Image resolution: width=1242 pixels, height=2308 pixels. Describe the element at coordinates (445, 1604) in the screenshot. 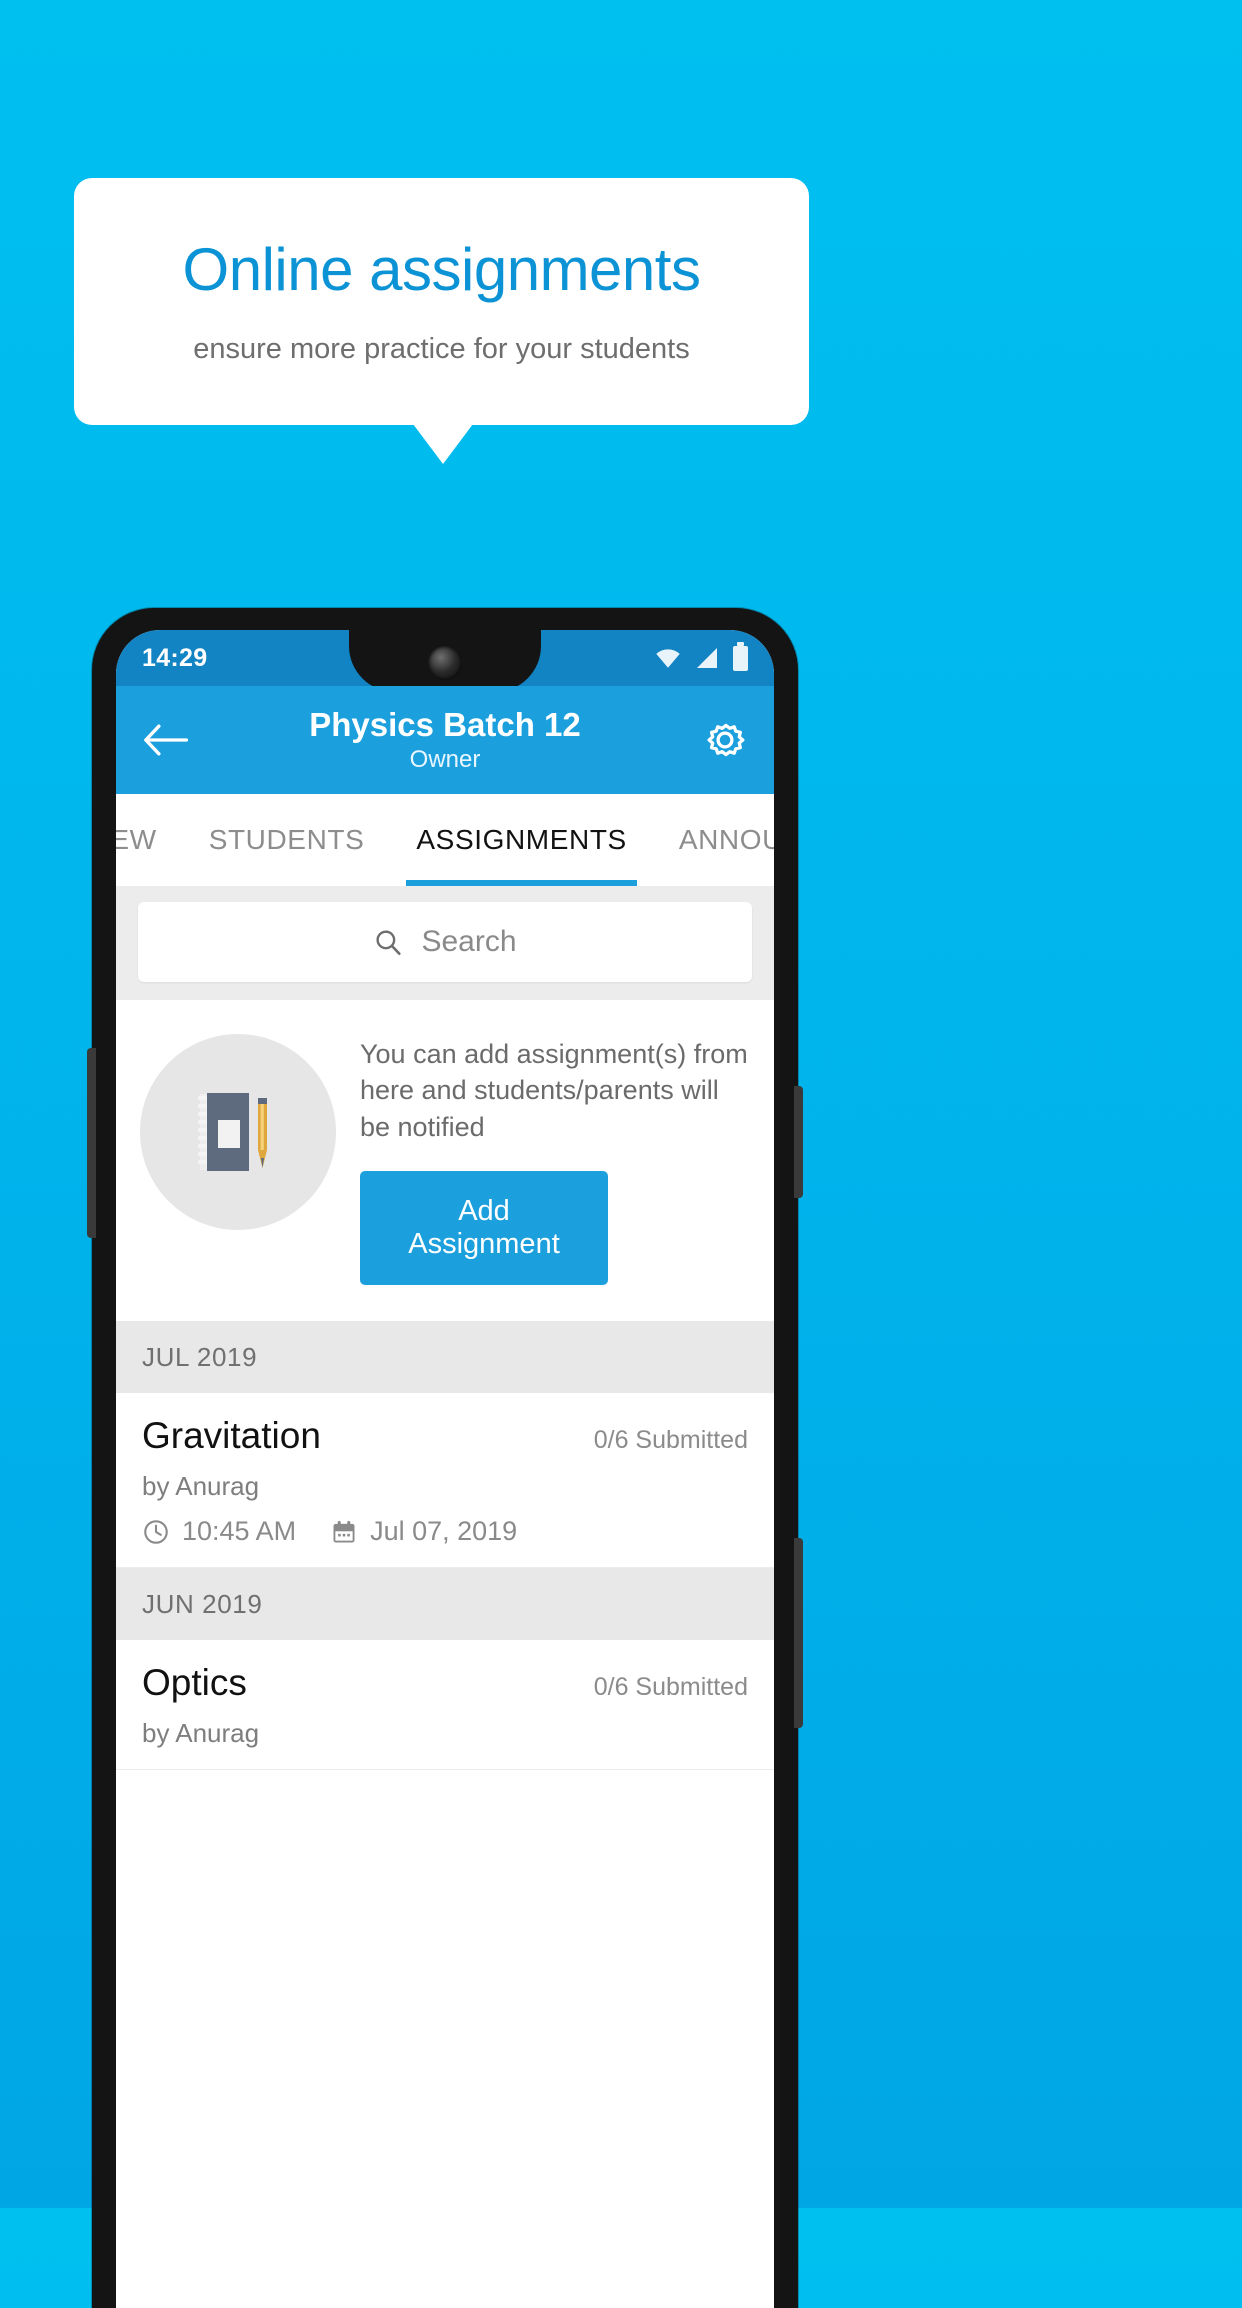

I see `month-header-jun: JUN 2019` at that location.